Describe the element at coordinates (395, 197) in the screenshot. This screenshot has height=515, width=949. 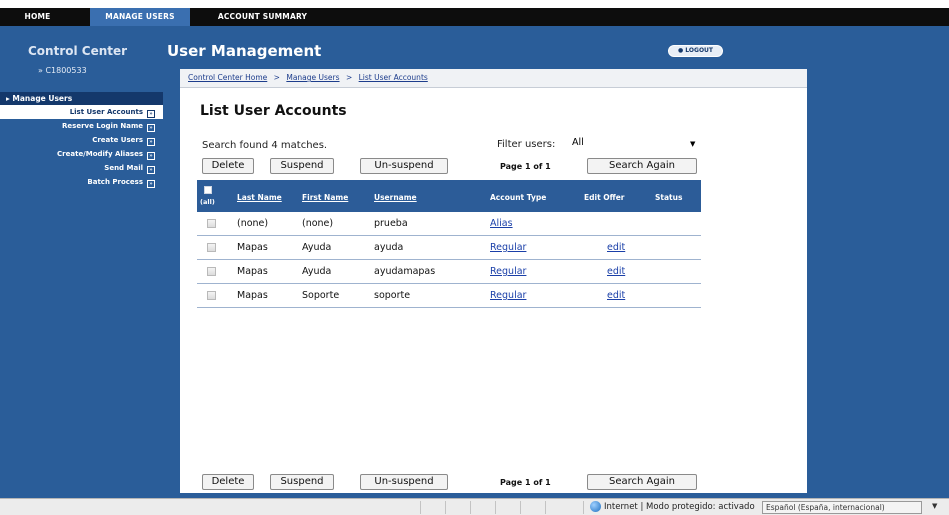
I see `column-header-username: Username` at that location.